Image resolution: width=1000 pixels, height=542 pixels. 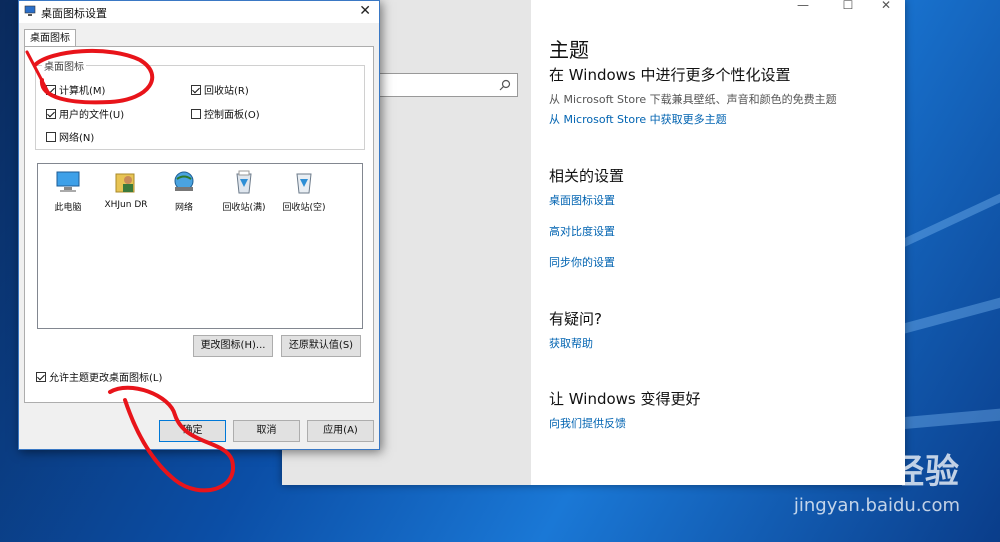 I want to click on icon-item-label: 此电脑, so click(x=68, y=208).